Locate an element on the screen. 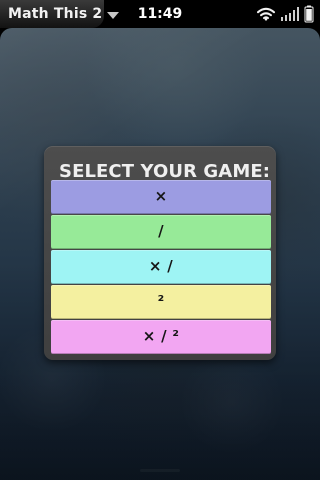 The width and height of the screenshot is (320, 480). status-bar: Math This 2 11:49 is located at coordinates (160, 14).